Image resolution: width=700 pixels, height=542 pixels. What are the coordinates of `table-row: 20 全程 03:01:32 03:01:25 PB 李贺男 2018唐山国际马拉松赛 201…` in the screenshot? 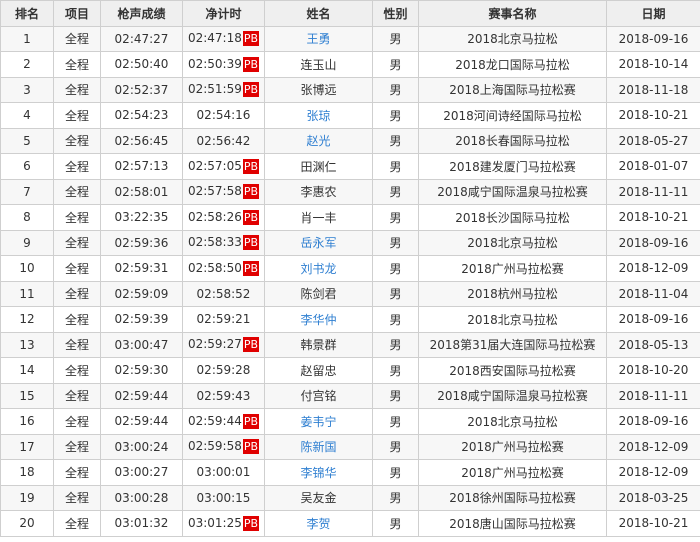 It's located at (350, 523).